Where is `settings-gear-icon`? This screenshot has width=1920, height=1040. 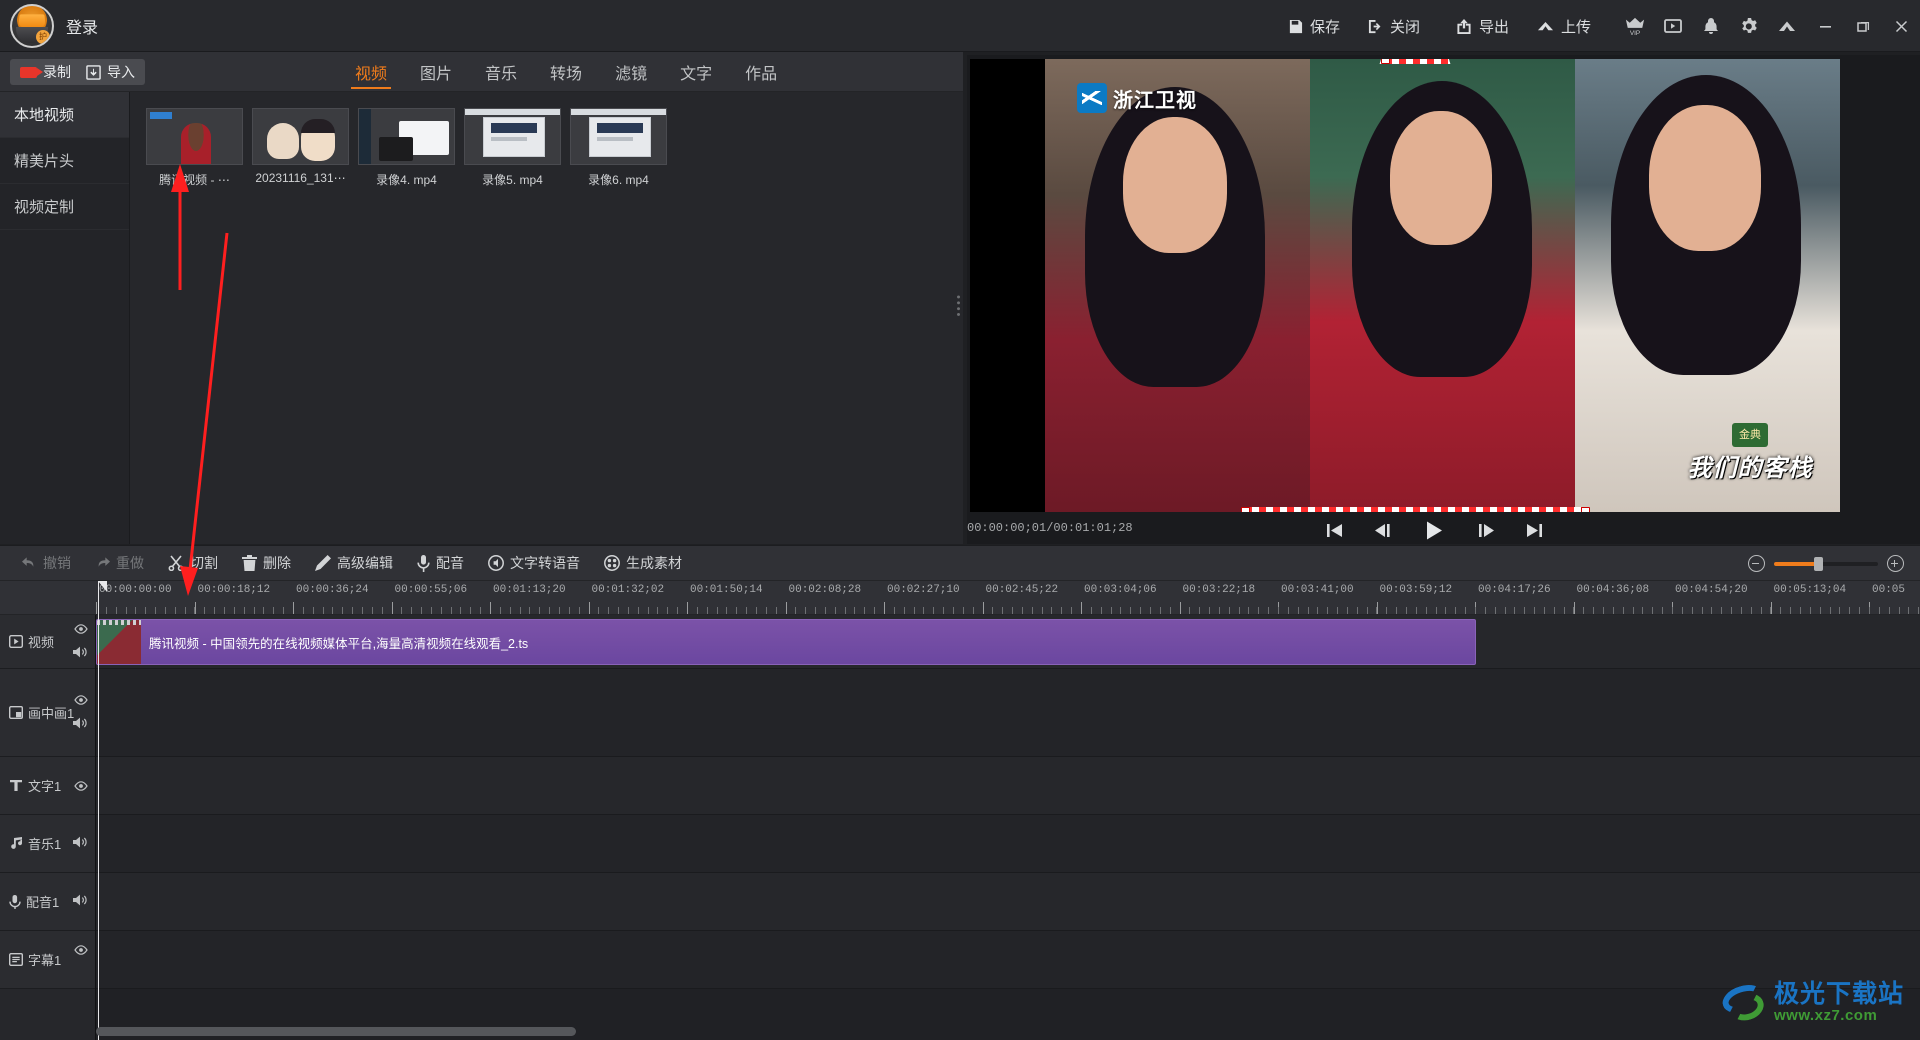
settings-gear-icon is located at coordinates (1749, 26).